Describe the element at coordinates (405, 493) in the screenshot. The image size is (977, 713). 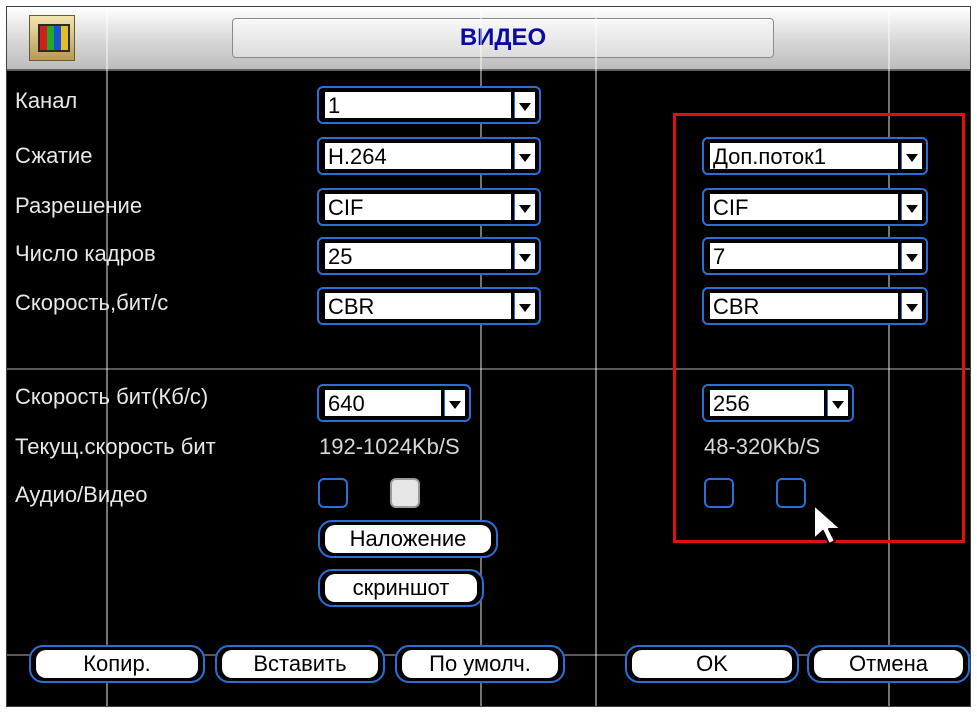
I see `main-video-checkbox` at that location.